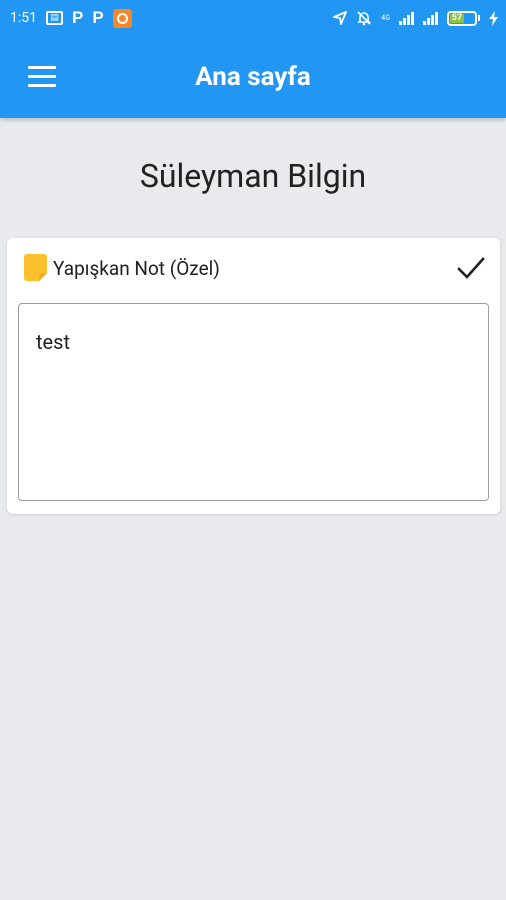 This screenshot has height=900, width=506. Describe the element at coordinates (35, 267) in the screenshot. I see `sticky-note-icon` at that location.